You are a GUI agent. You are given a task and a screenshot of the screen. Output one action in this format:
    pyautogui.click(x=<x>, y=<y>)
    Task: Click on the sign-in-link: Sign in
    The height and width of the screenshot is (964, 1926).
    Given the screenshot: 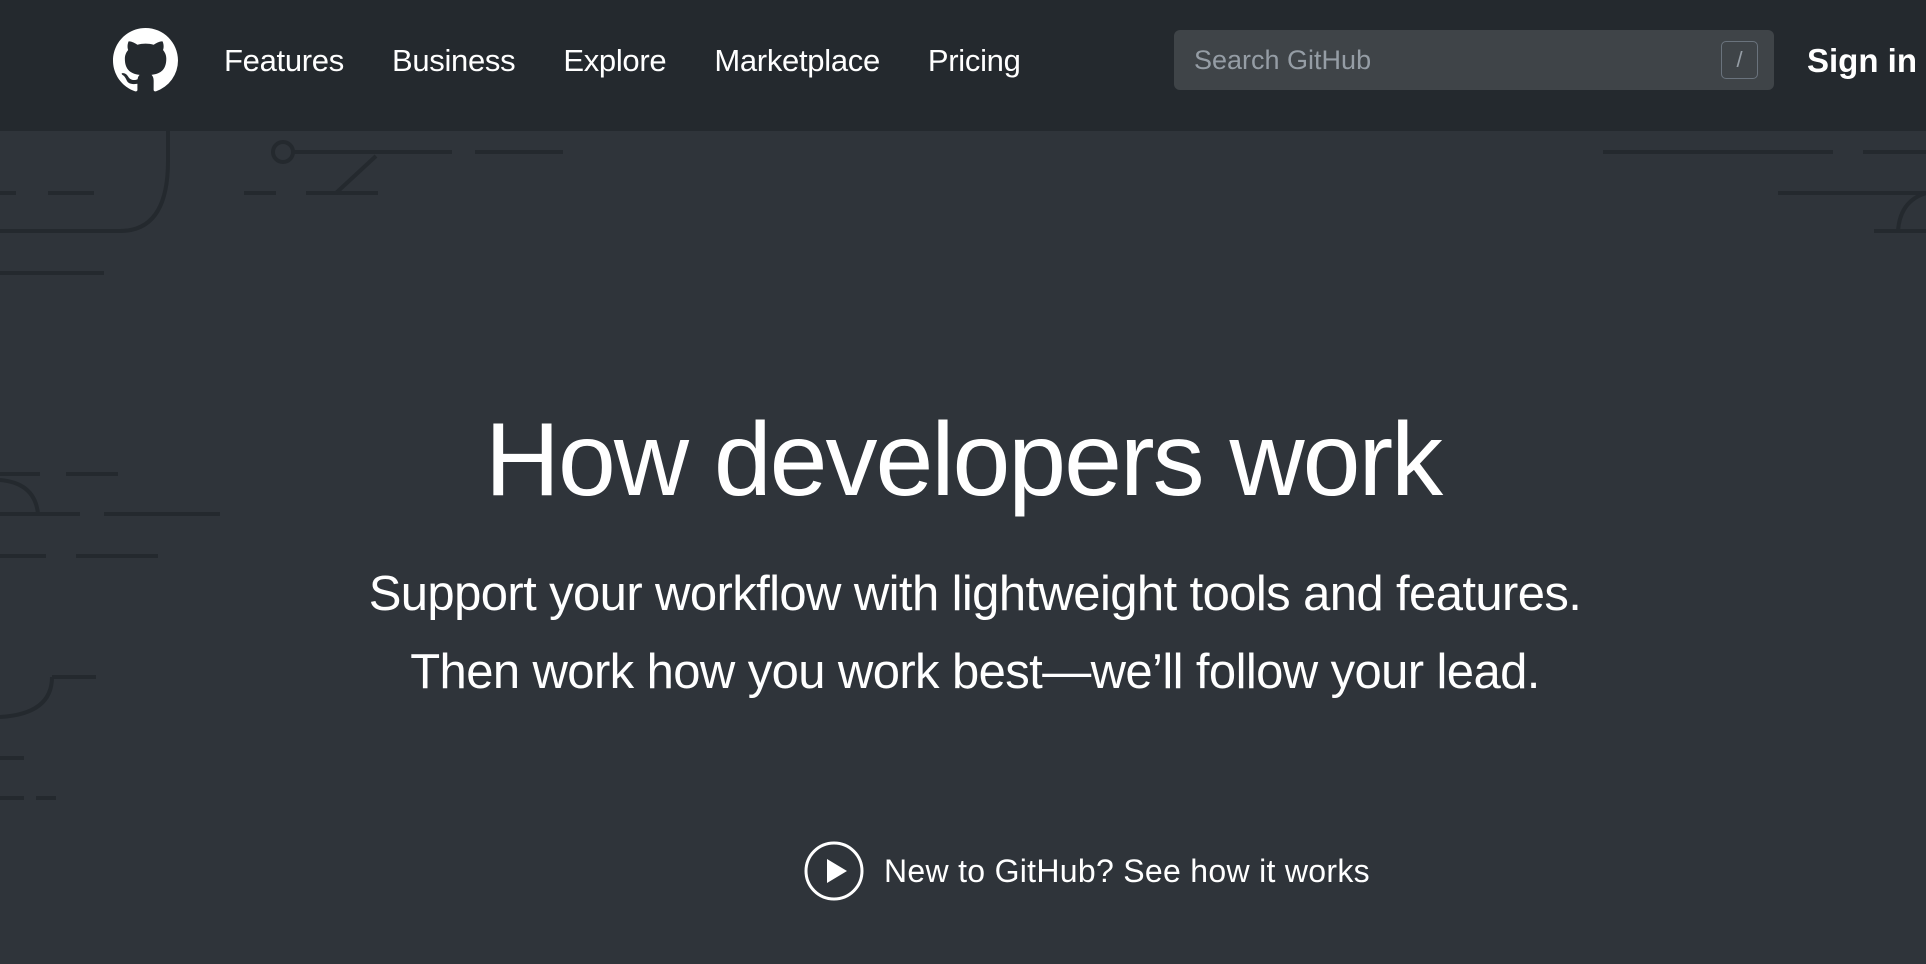 What is the action you would take?
    pyautogui.click(x=1862, y=61)
    